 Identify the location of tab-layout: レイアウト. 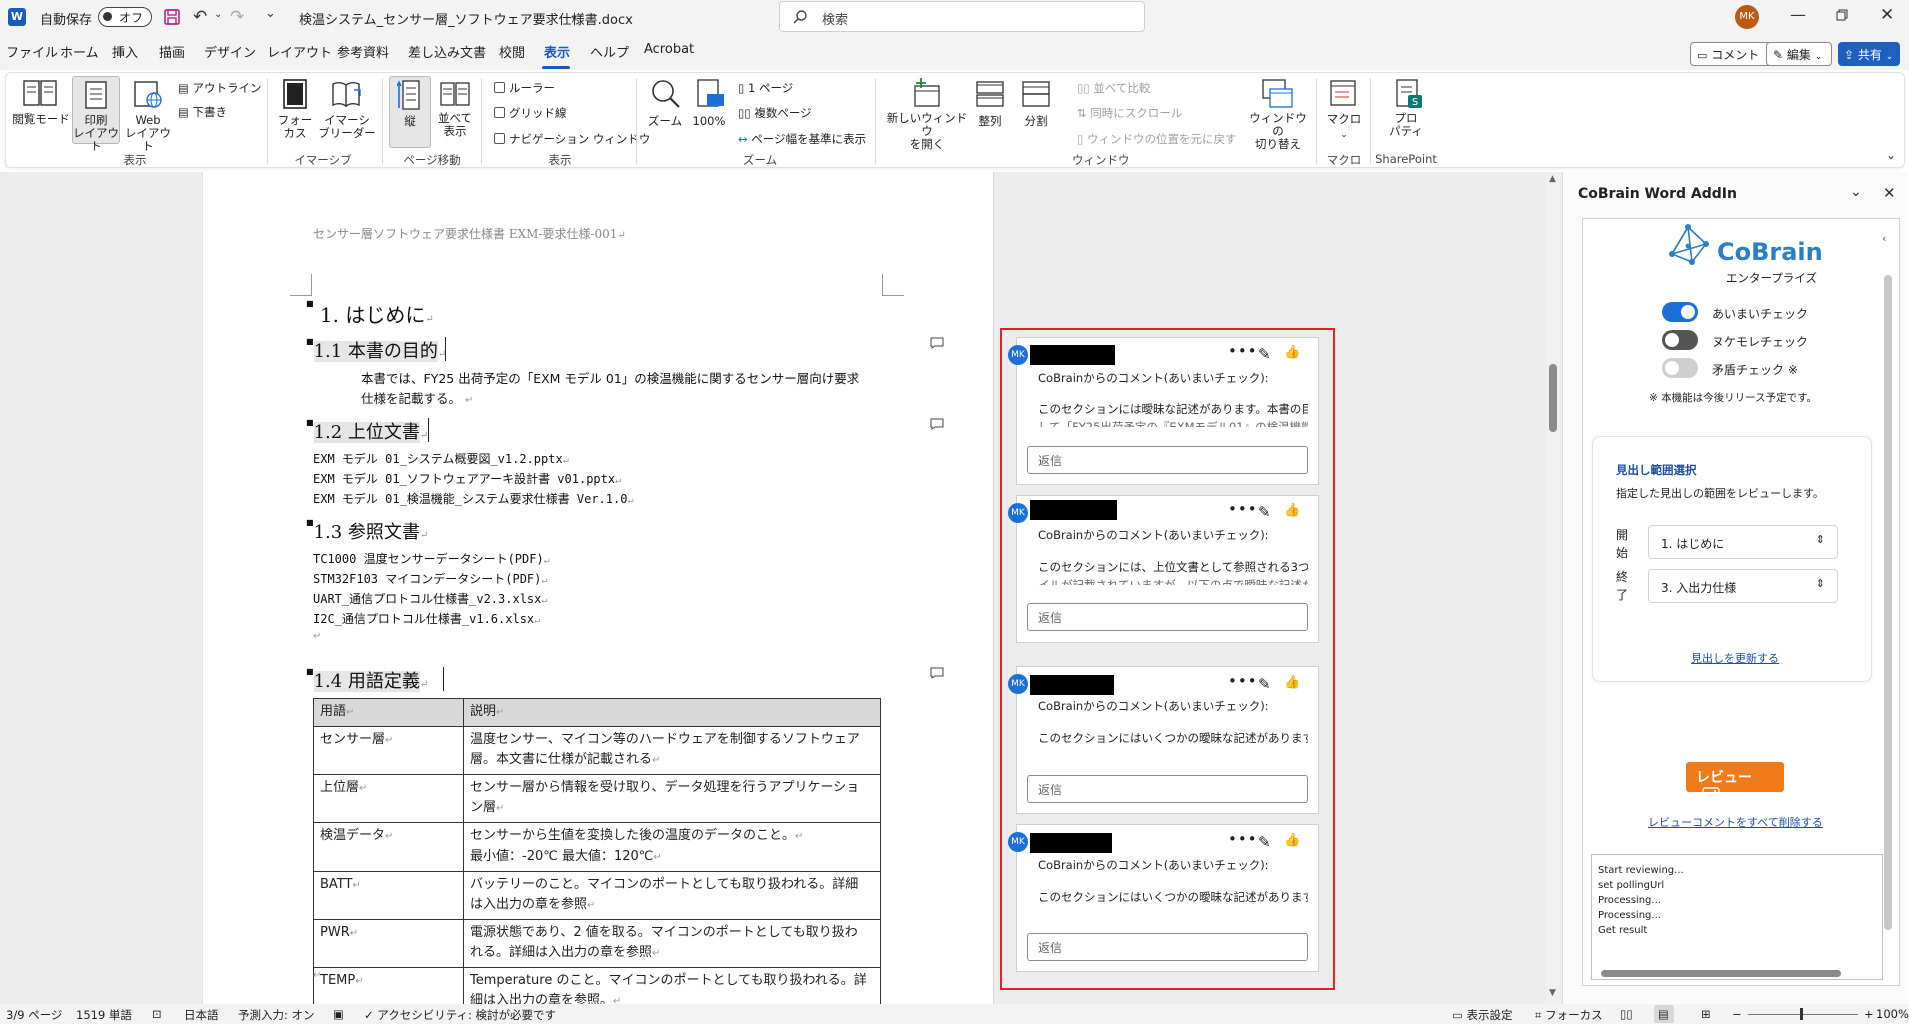
(299, 51).